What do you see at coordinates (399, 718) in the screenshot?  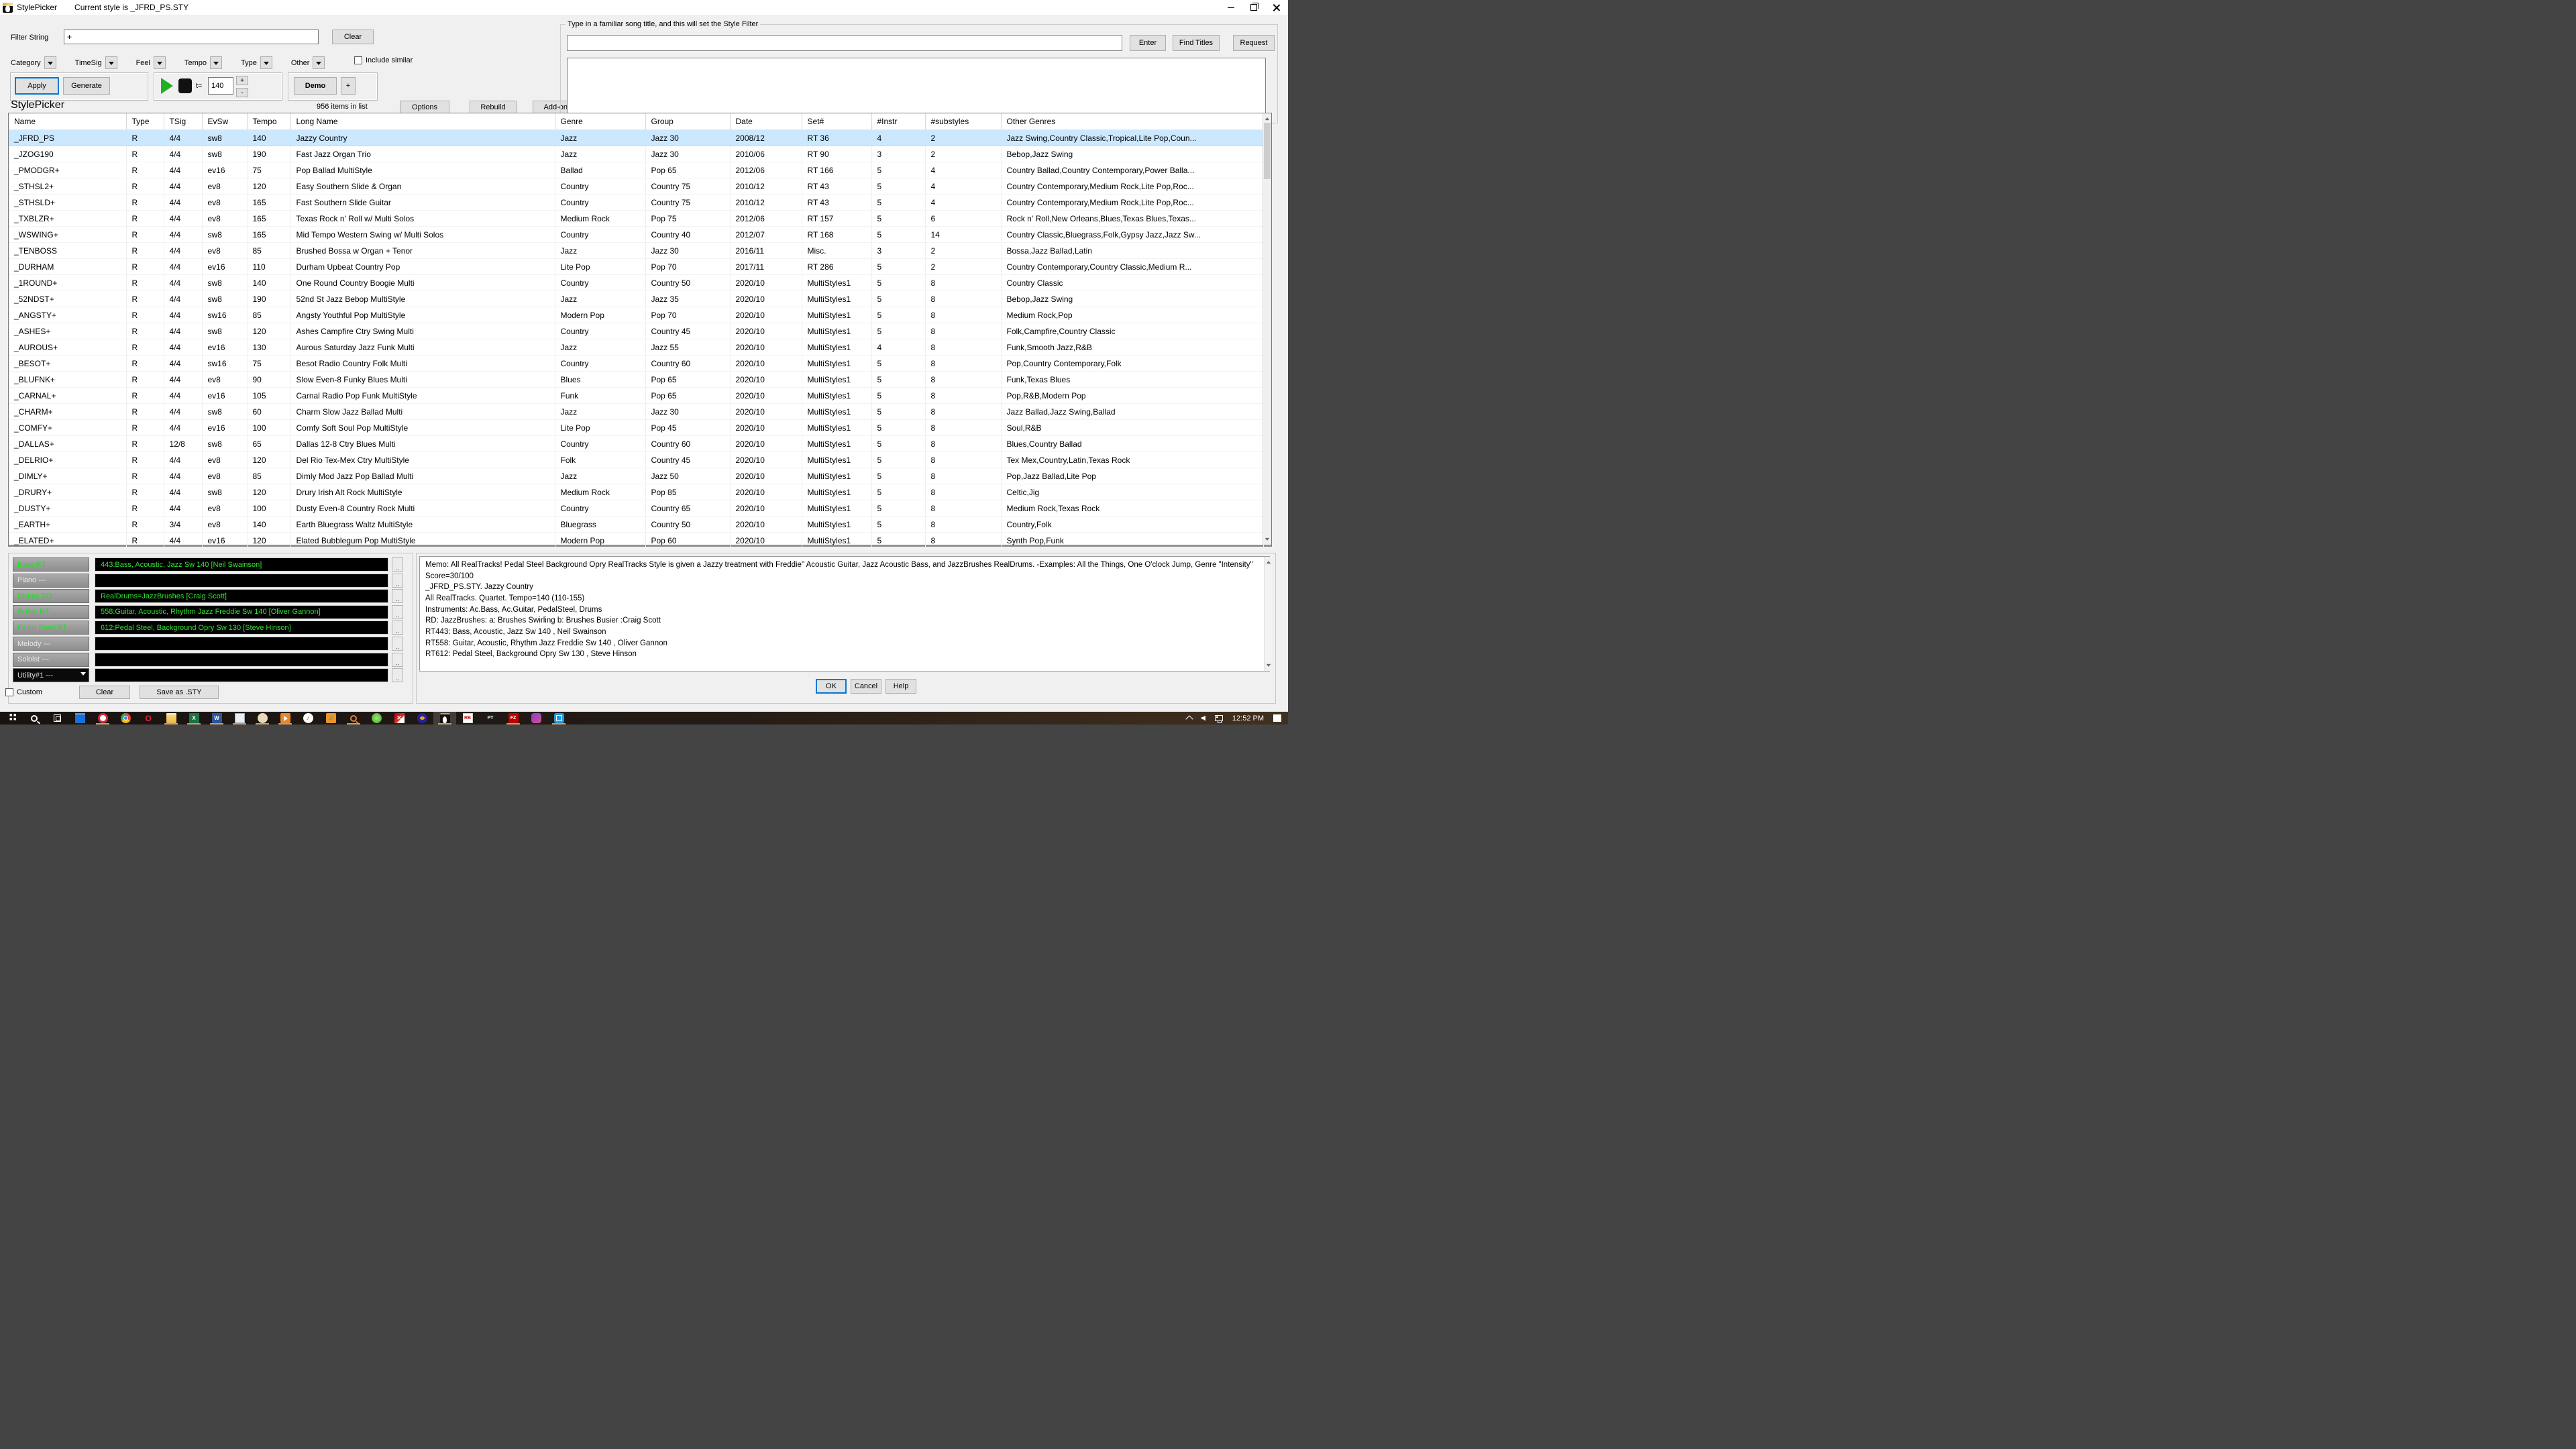 I see `taskbar-red-x-app-button: ✕` at bounding box center [399, 718].